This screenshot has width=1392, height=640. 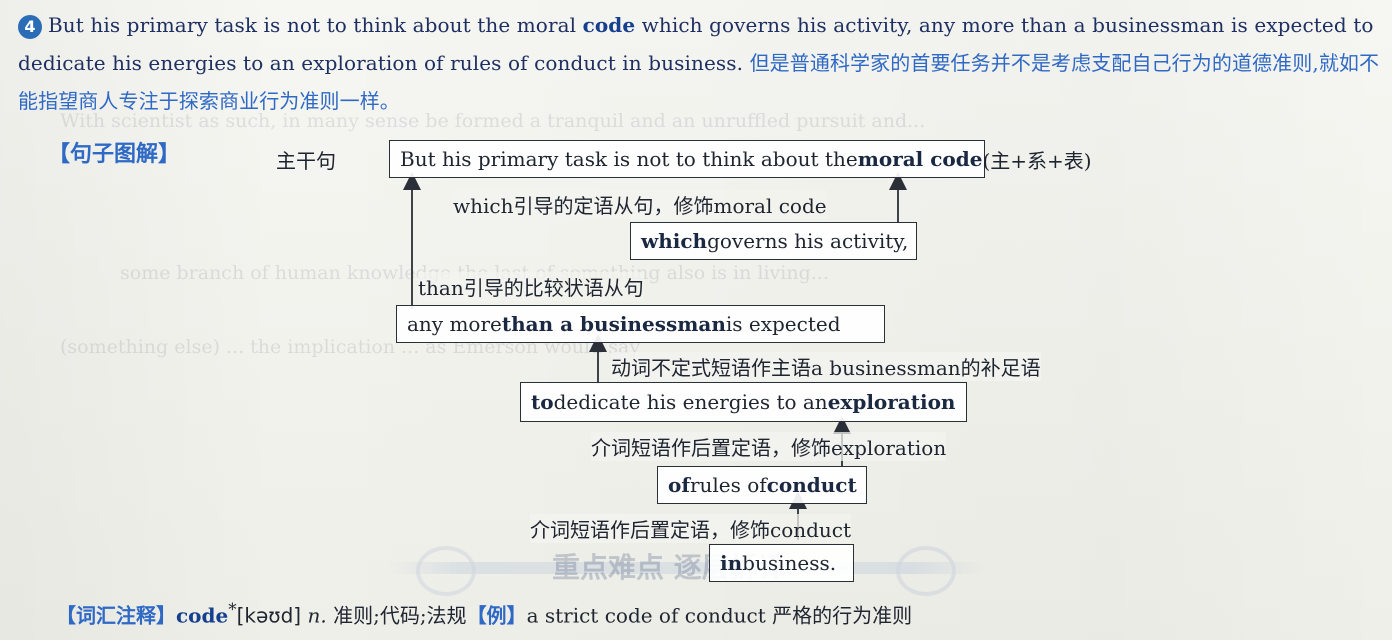 I want to click on prep1-middle: rules of, so click(x=728, y=485).